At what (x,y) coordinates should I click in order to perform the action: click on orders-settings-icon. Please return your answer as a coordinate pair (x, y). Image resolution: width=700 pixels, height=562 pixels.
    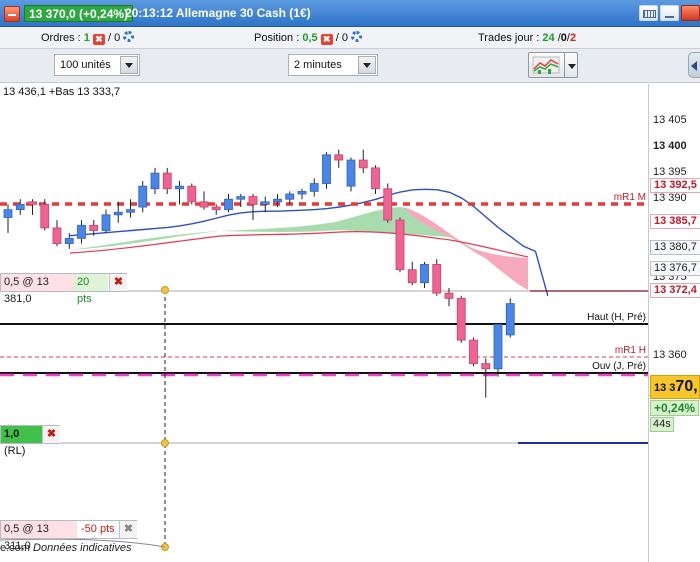
    Looking at the image, I should click on (129, 36).